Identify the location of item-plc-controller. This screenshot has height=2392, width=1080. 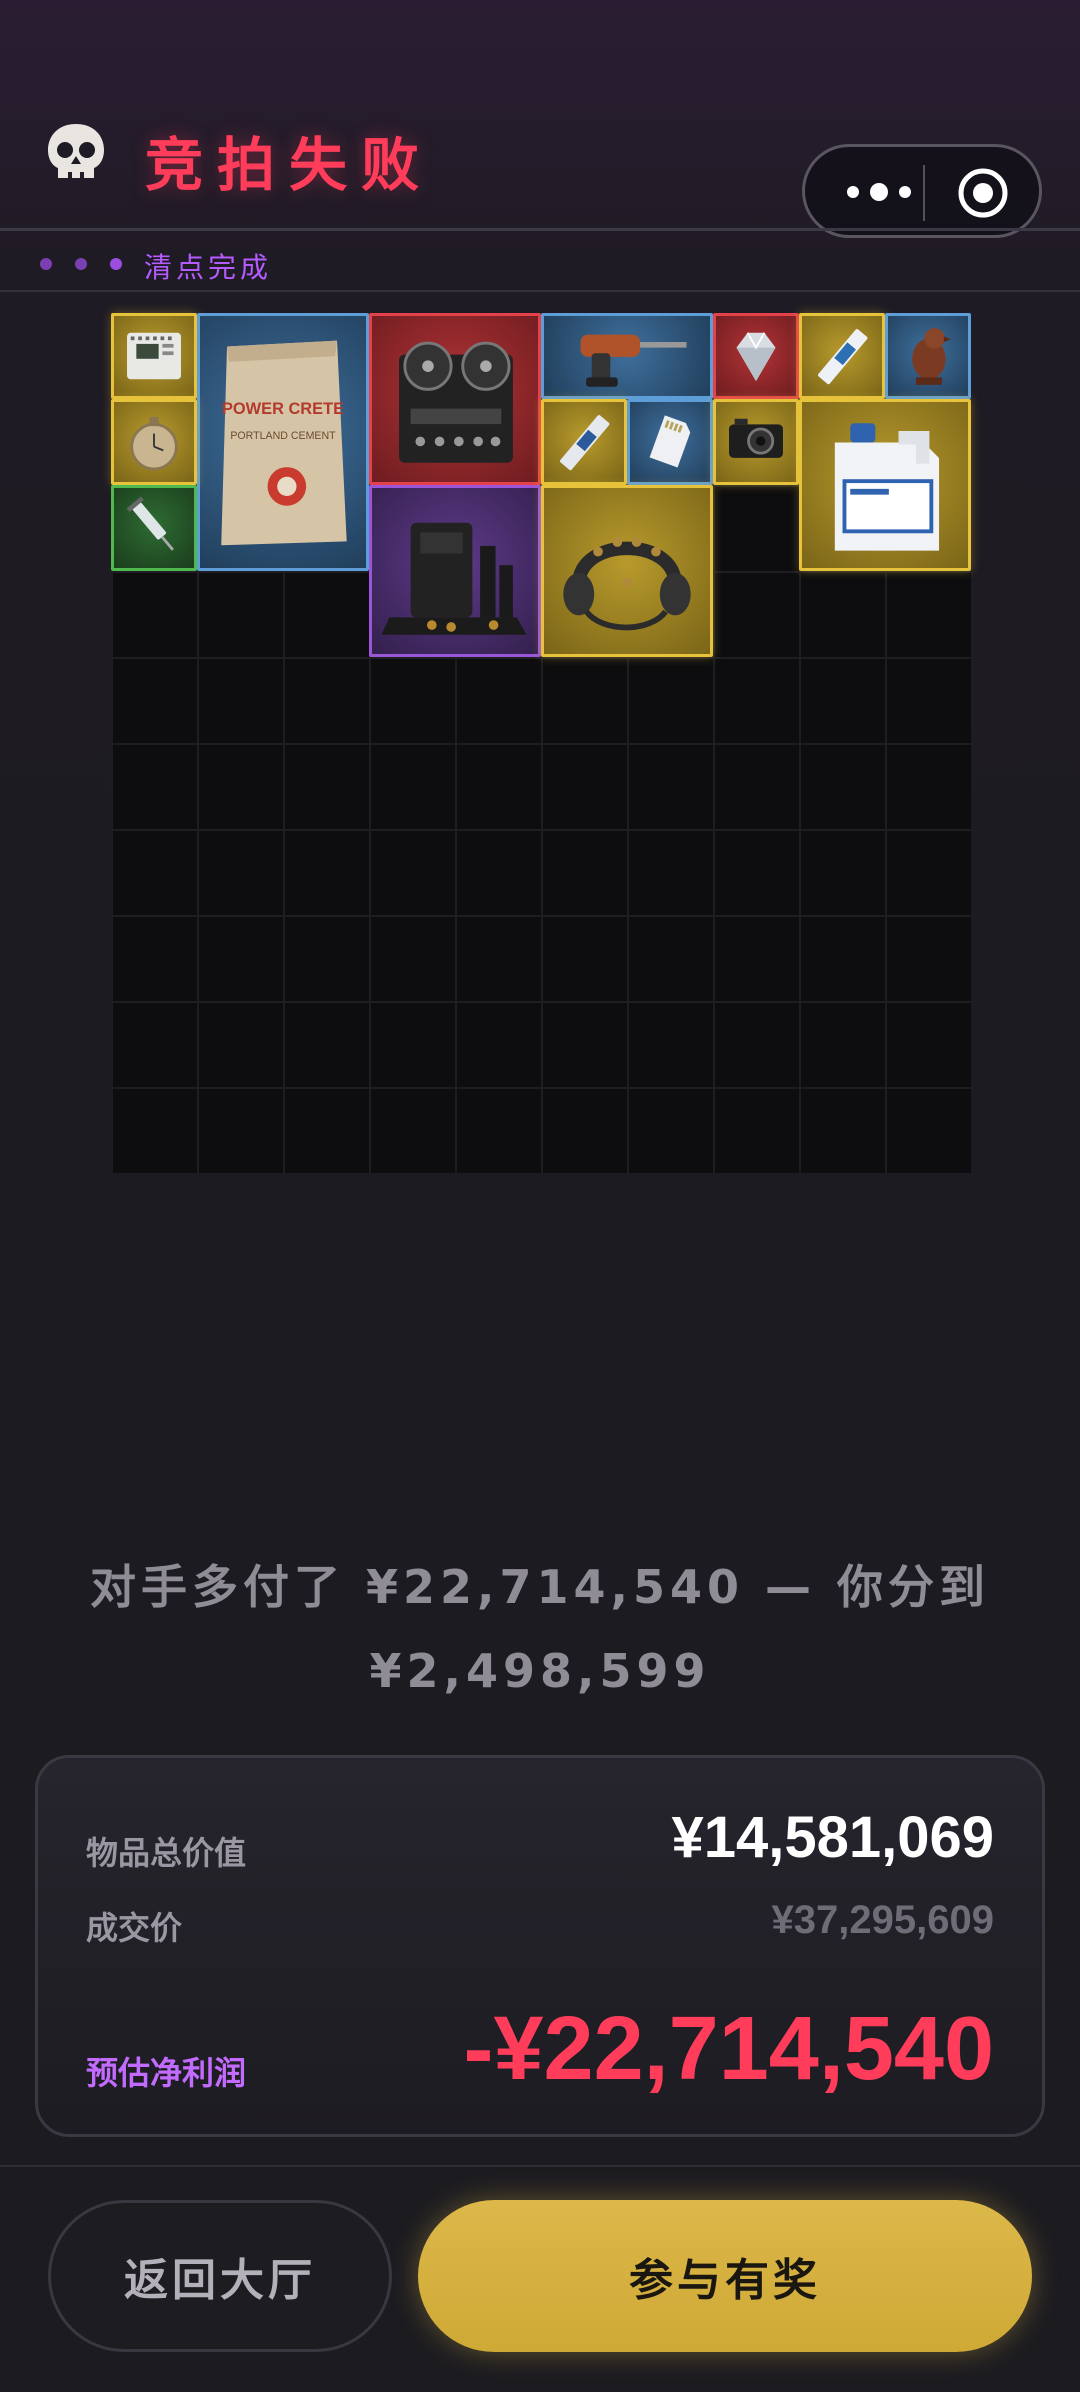
(154, 356).